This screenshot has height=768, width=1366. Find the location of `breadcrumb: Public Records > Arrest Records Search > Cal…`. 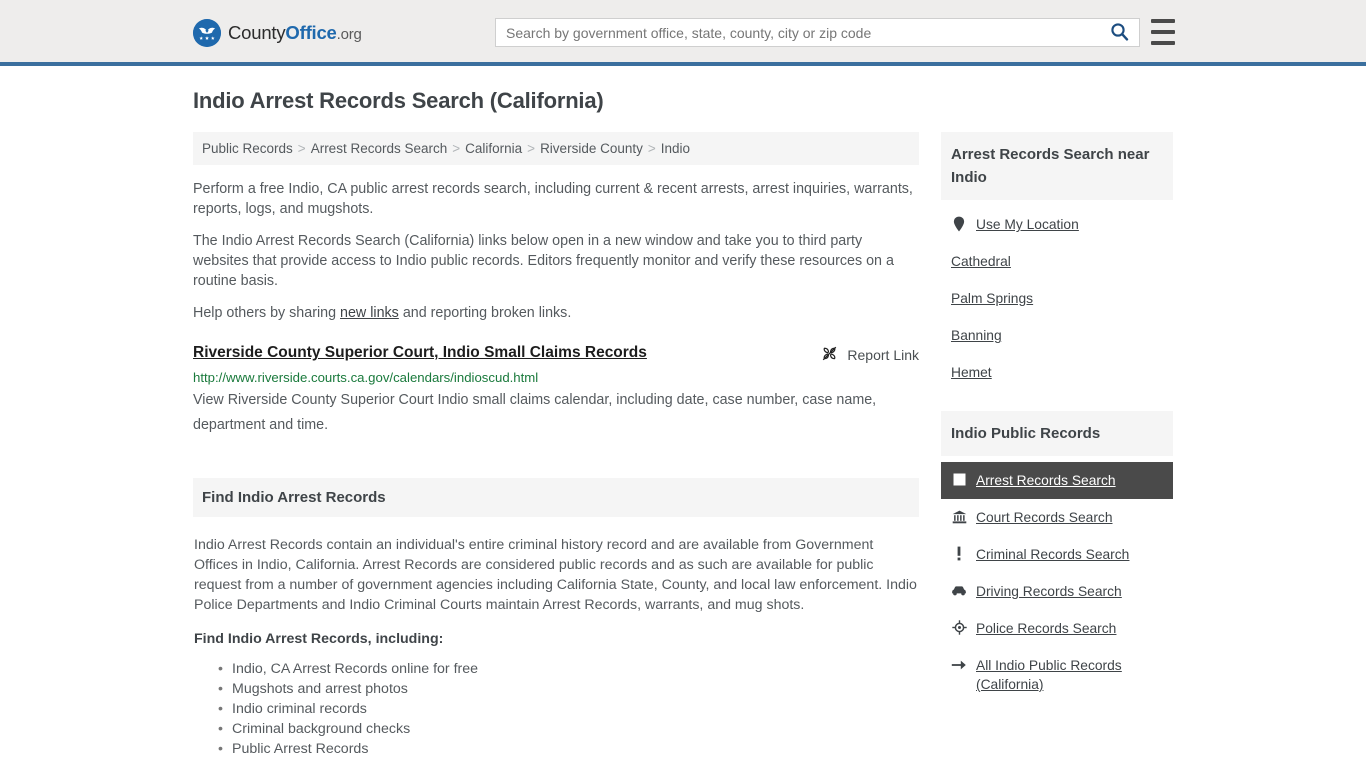

breadcrumb: Public Records > Arrest Records Search > Cal… is located at coordinates (556, 148).